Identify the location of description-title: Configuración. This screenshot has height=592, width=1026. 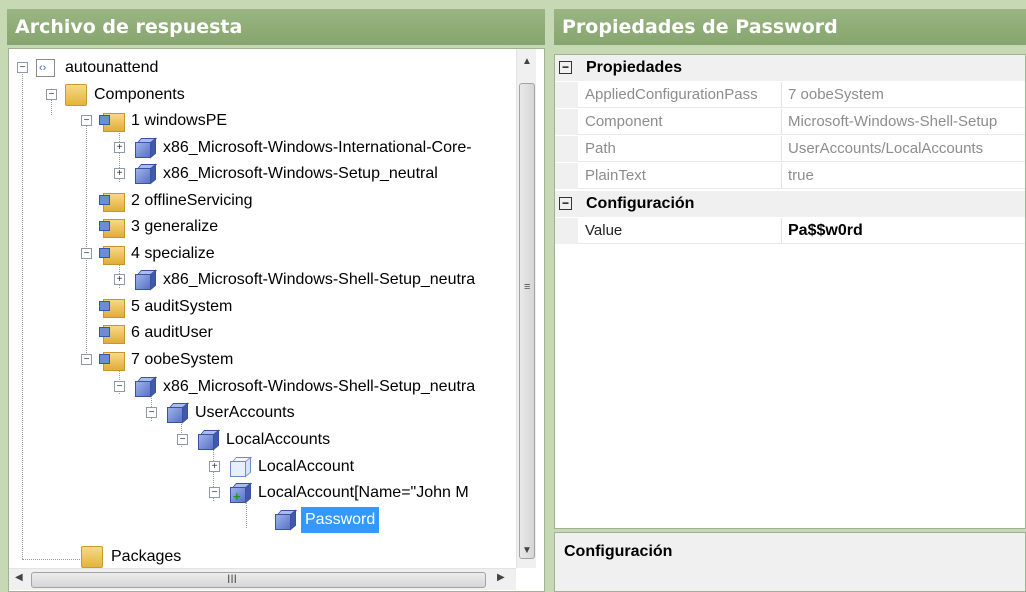
(618, 551).